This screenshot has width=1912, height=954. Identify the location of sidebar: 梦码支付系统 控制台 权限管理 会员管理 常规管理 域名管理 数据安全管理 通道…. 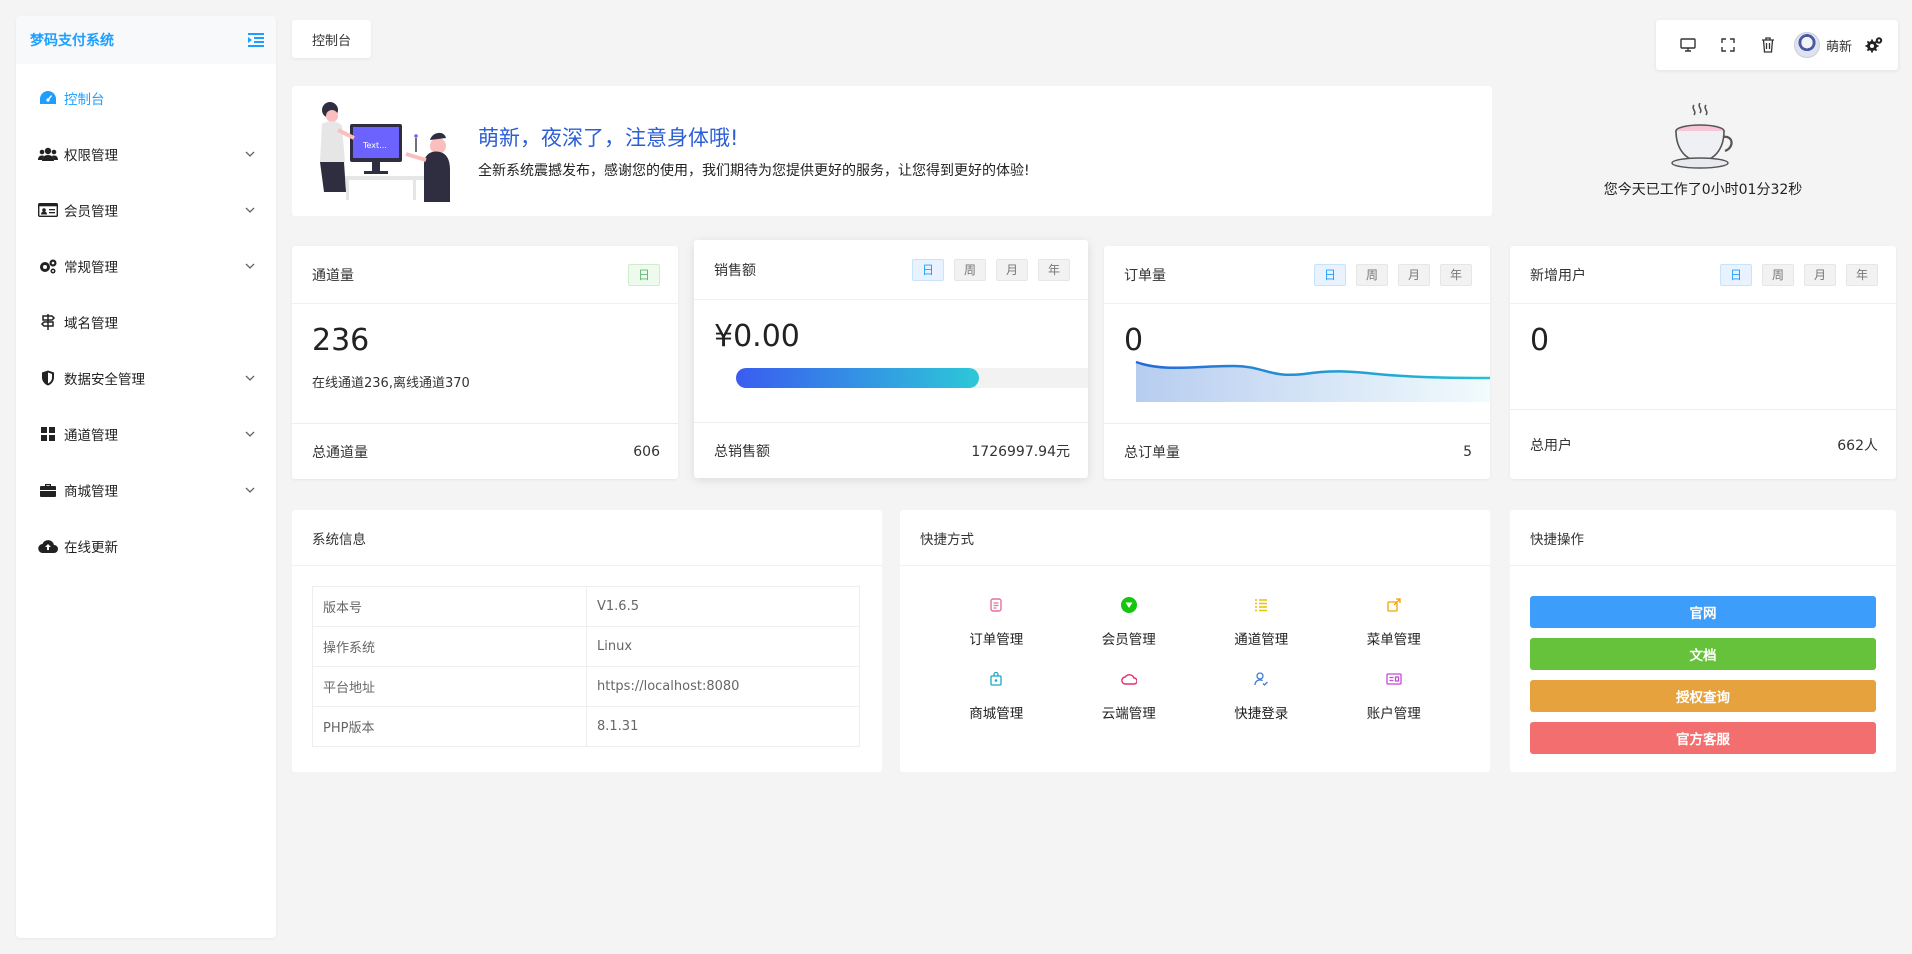
(146, 477).